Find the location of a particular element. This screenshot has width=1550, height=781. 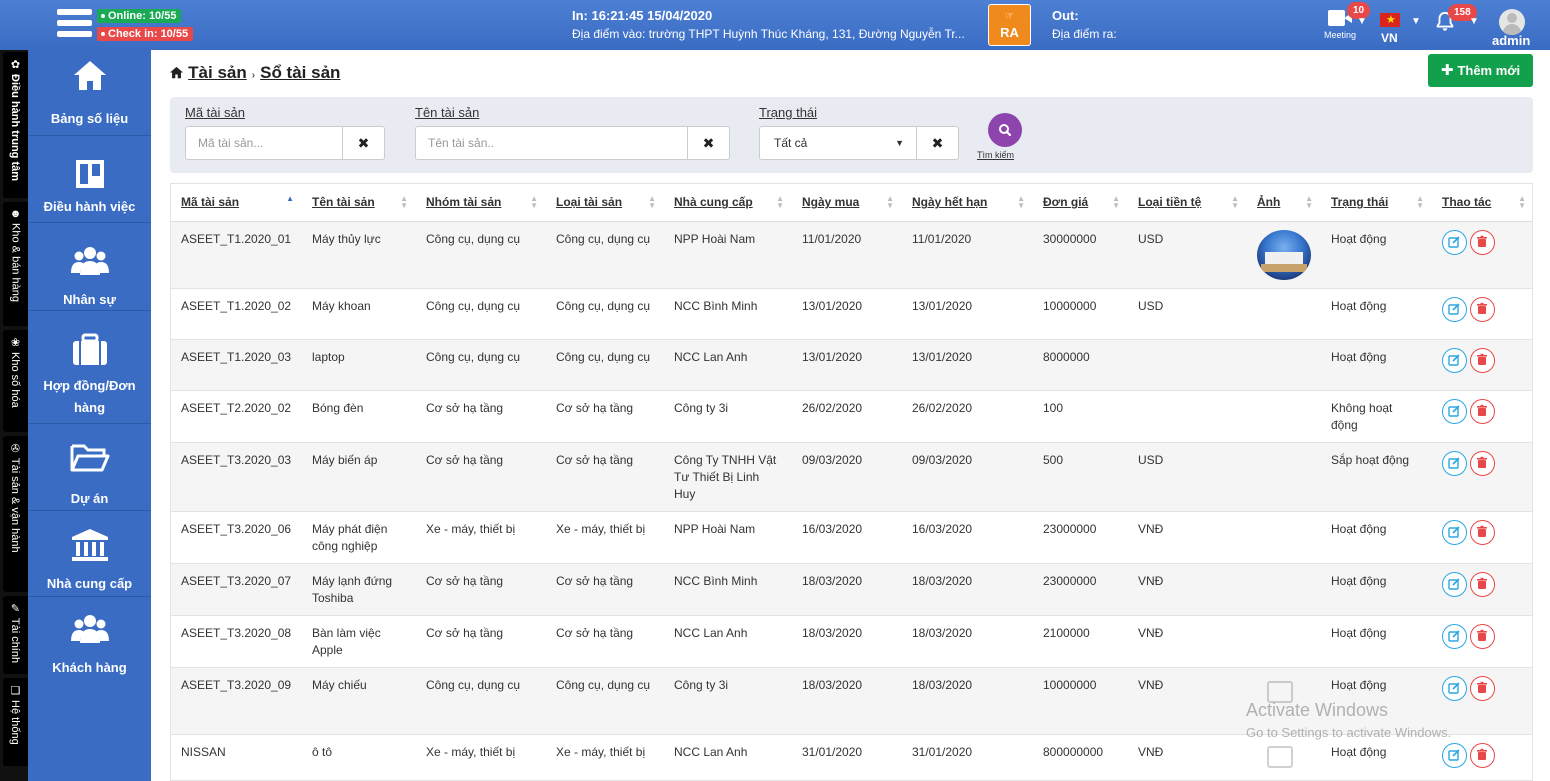

cell-type: Cơ sở hạ tầng is located at coordinates (605, 416).